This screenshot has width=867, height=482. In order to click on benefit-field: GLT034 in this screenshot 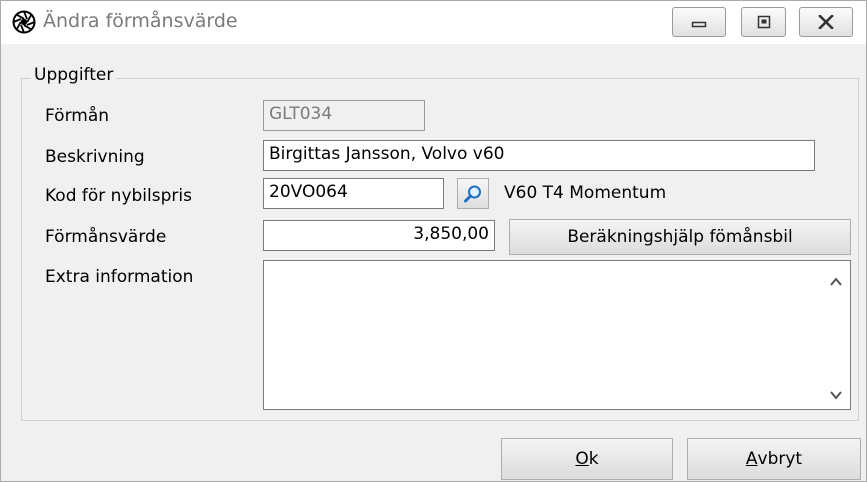, I will do `click(344, 115)`.